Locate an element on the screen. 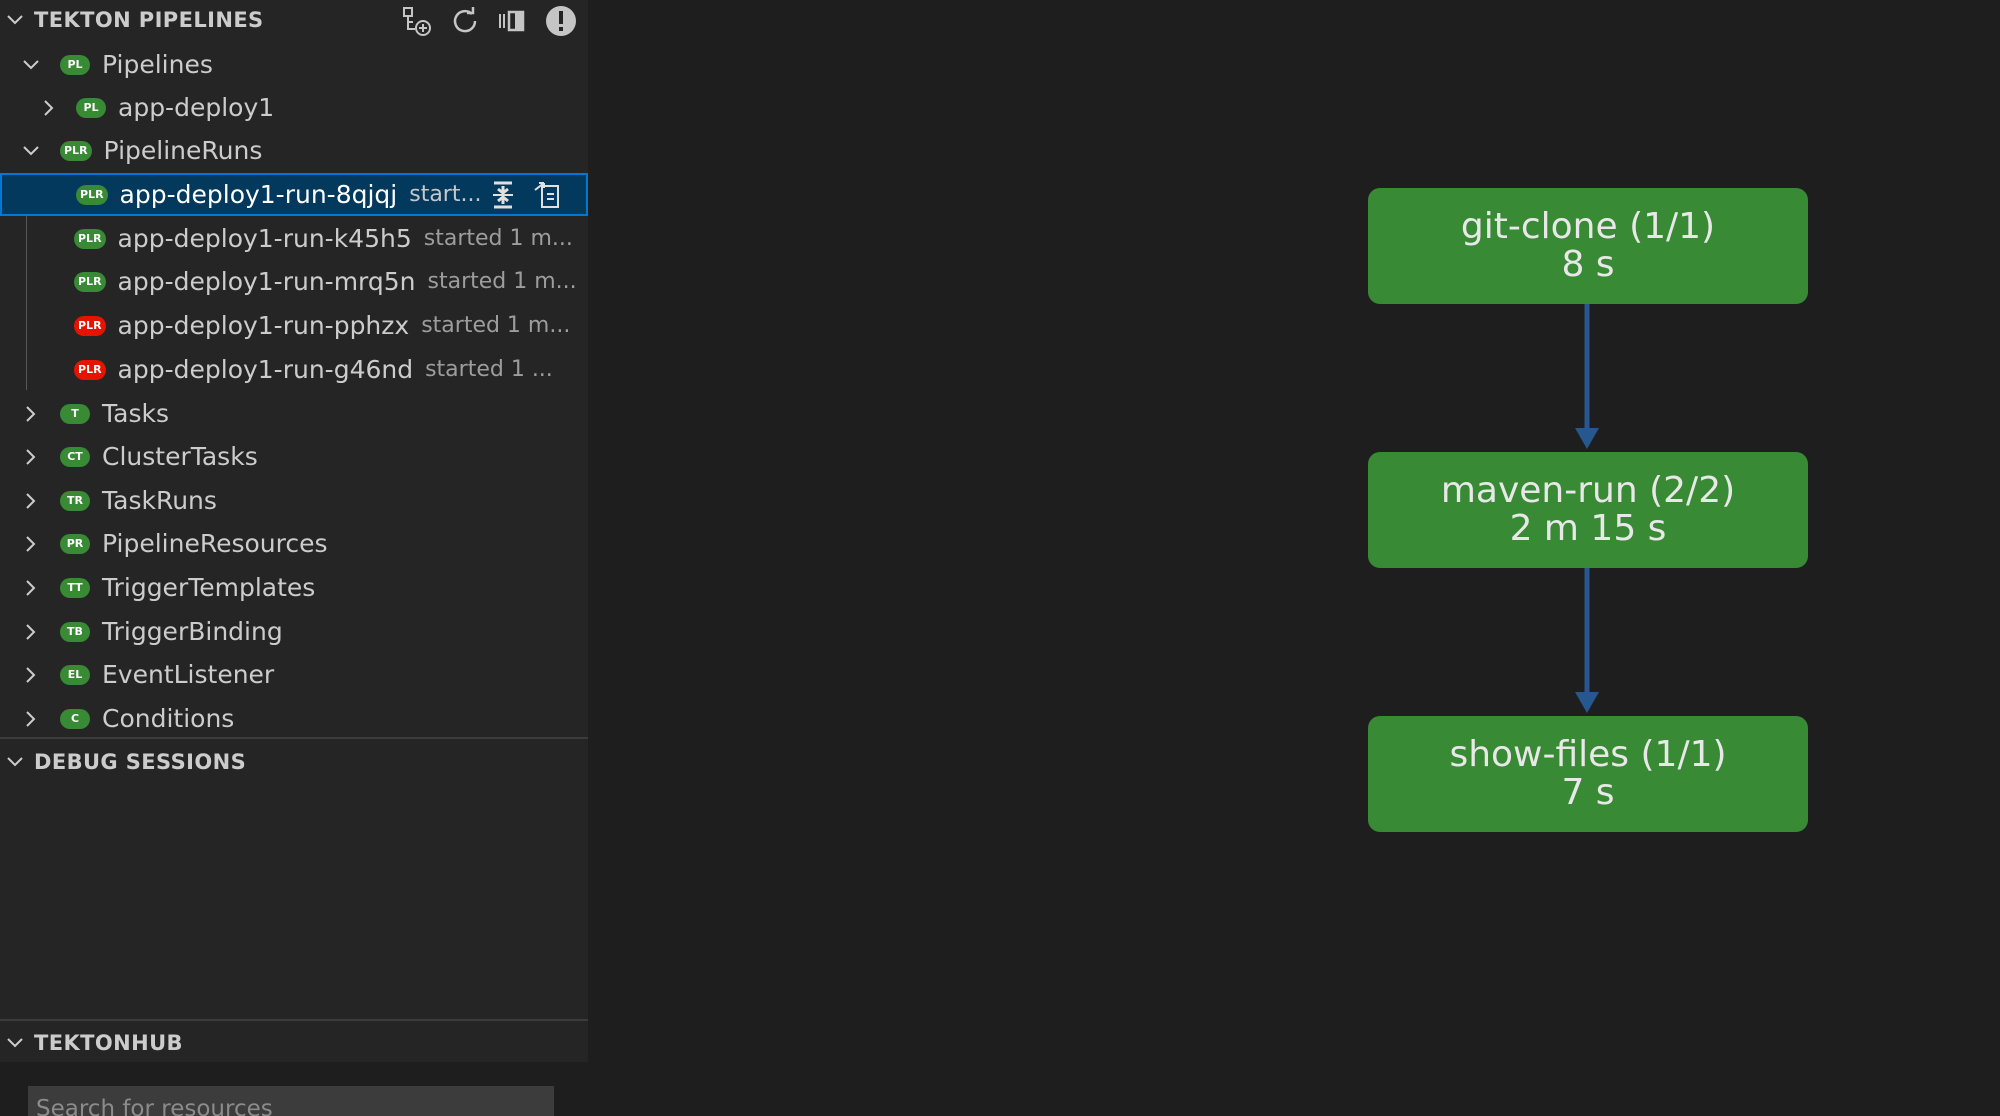 The image size is (2000, 1116). tree-item-taskruns: TR TaskRuns is located at coordinates (294, 500).